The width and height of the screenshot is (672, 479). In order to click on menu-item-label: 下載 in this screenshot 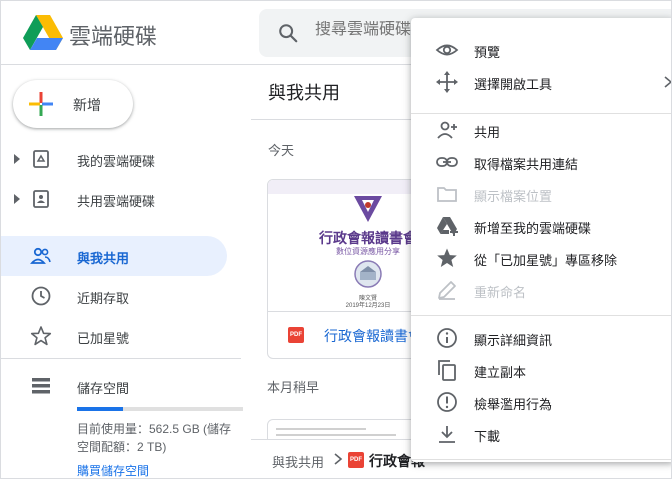, I will do `click(487, 436)`.